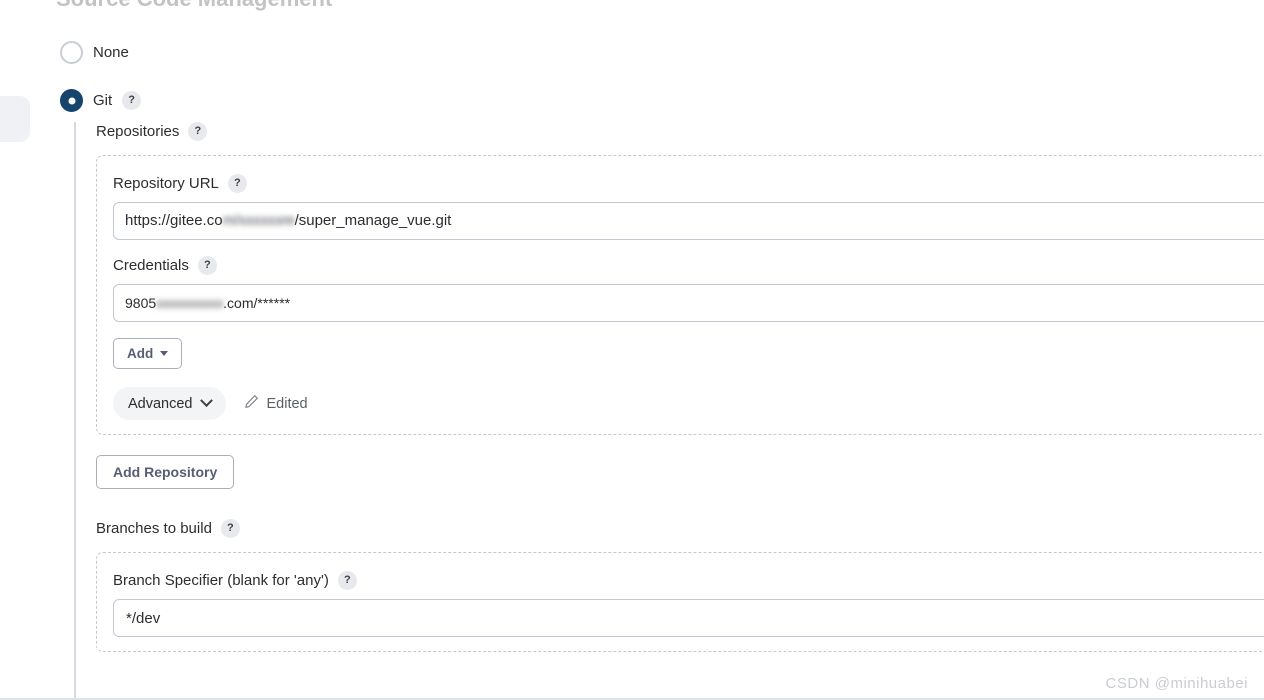 The width and height of the screenshot is (1264, 700). Describe the element at coordinates (1176, 683) in the screenshot. I see `watermark: CSDN @minihuabei` at that location.